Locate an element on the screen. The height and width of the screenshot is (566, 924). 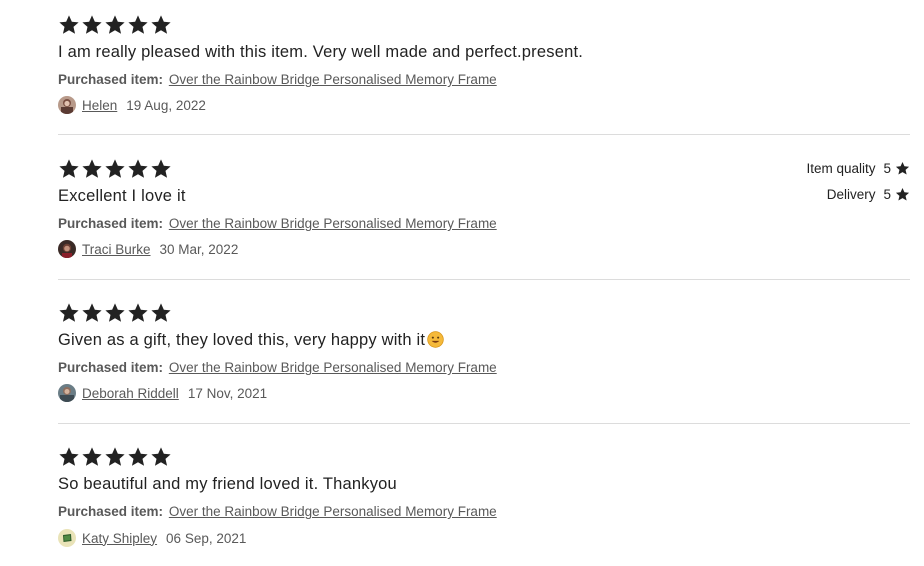
delivery-rating: Delivery 5 is located at coordinates (858, 194).